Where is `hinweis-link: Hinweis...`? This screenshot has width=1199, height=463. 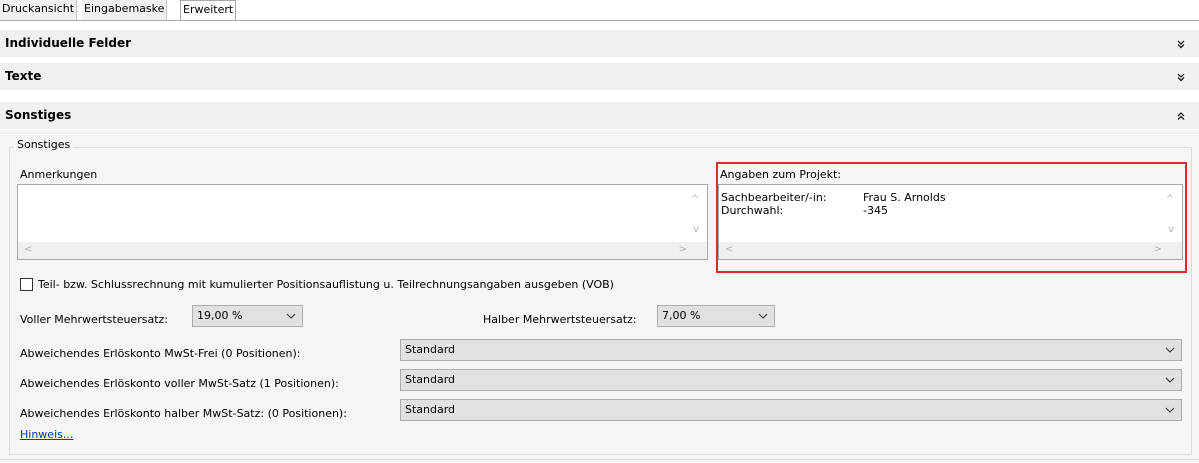
hinweis-link: Hinweis... is located at coordinates (46, 434).